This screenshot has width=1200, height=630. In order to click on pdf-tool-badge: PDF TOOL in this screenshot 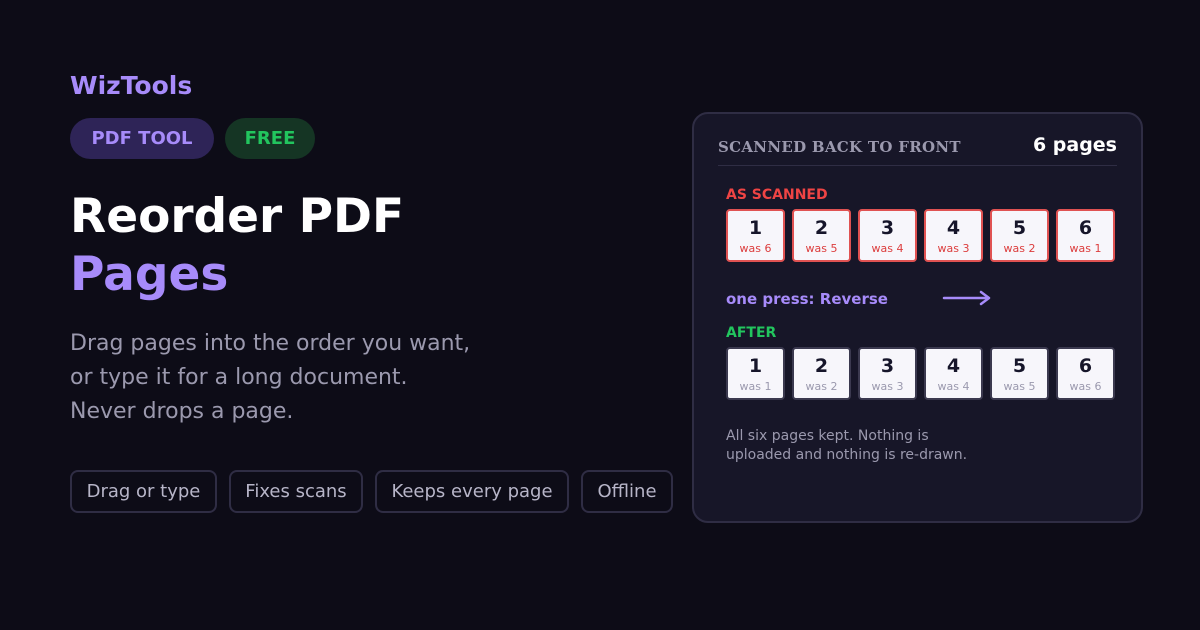, I will do `click(142, 138)`.